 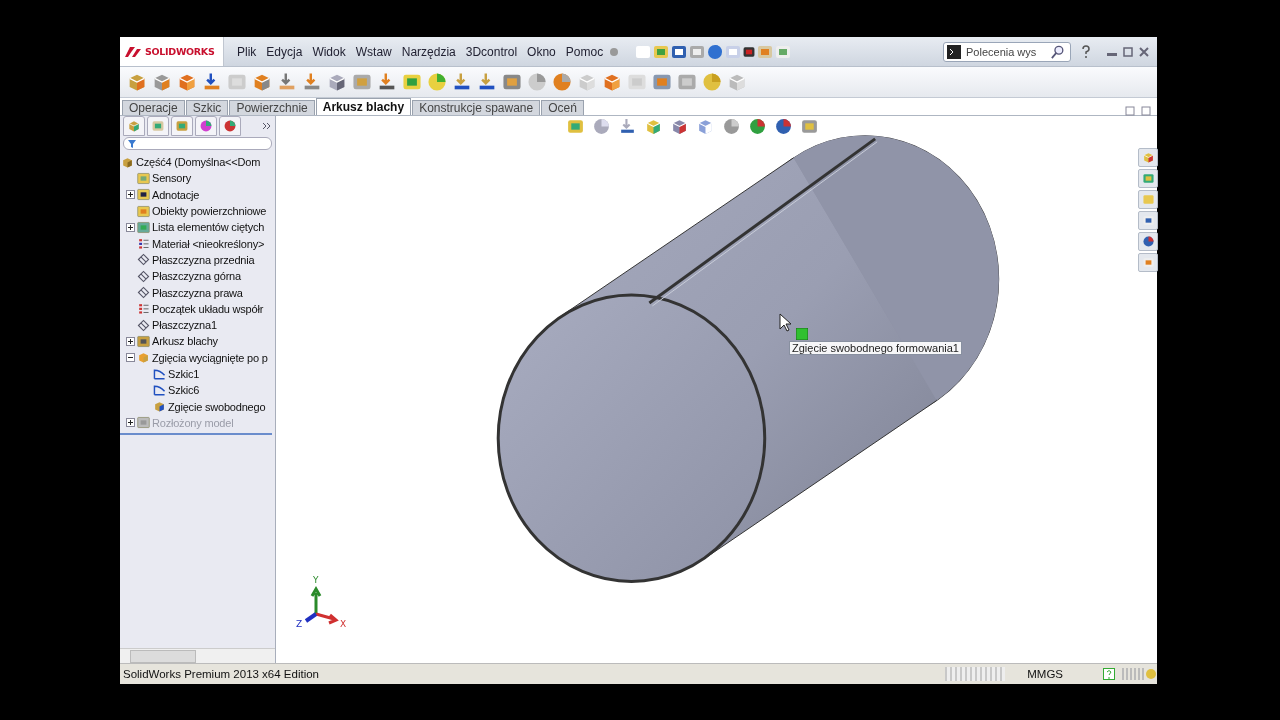 I want to click on axis-triad-drawing, so click(x=321, y=605).